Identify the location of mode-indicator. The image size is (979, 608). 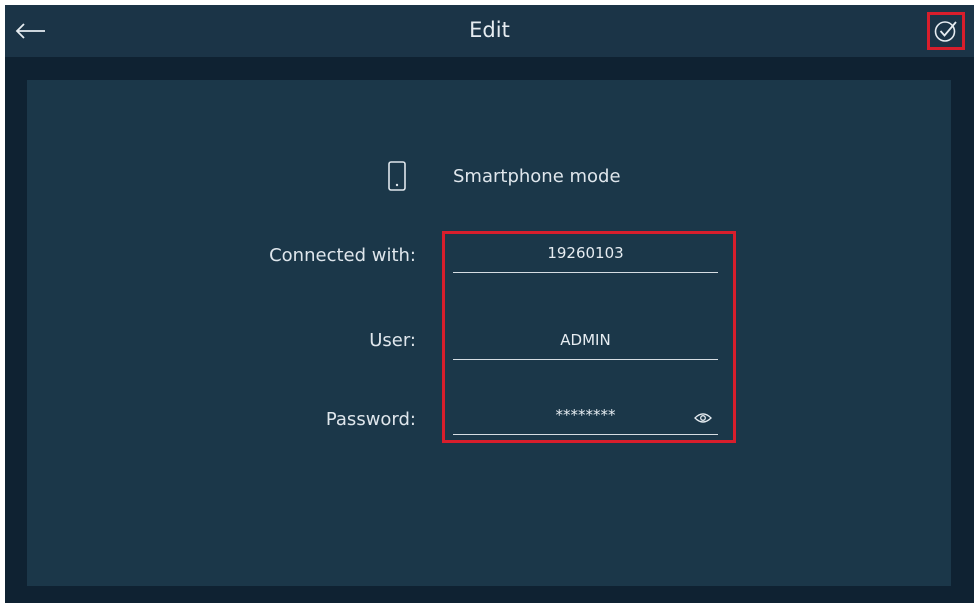
(397, 178).